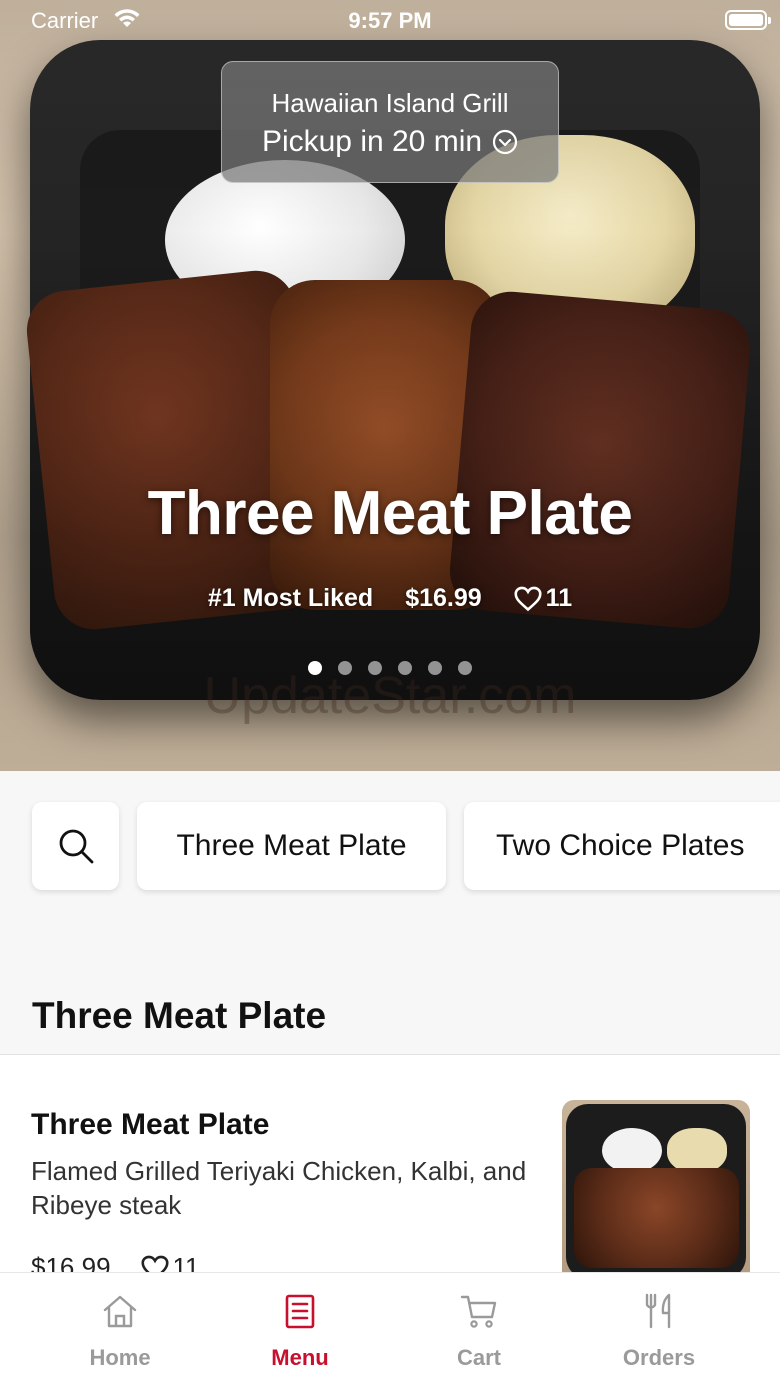 Image resolution: width=780 pixels, height=1387 pixels. I want to click on category-chip-three-meat-plate: Three Meat Plate, so click(291, 846).